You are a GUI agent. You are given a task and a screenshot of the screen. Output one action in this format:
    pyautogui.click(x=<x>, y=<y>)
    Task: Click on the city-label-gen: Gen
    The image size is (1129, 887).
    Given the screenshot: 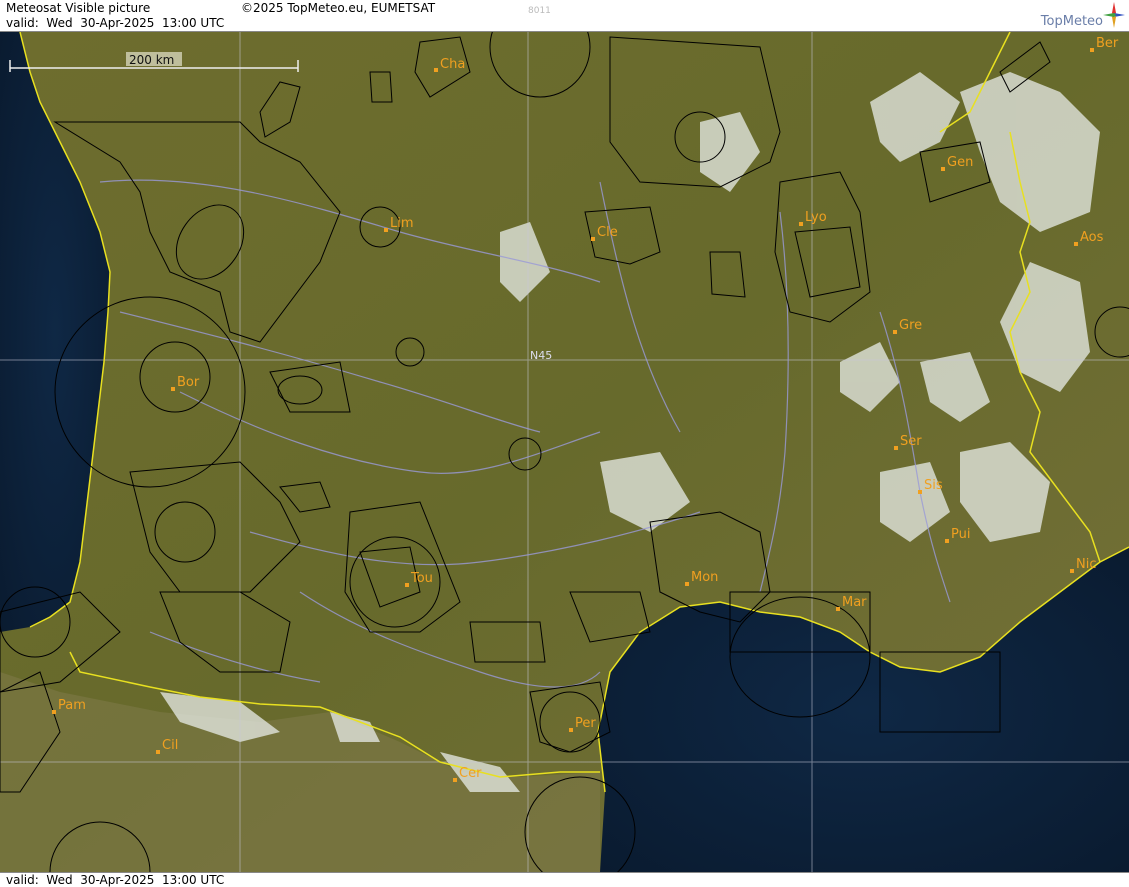 What is the action you would take?
    pyautogui.click(x=960, y=162)
    